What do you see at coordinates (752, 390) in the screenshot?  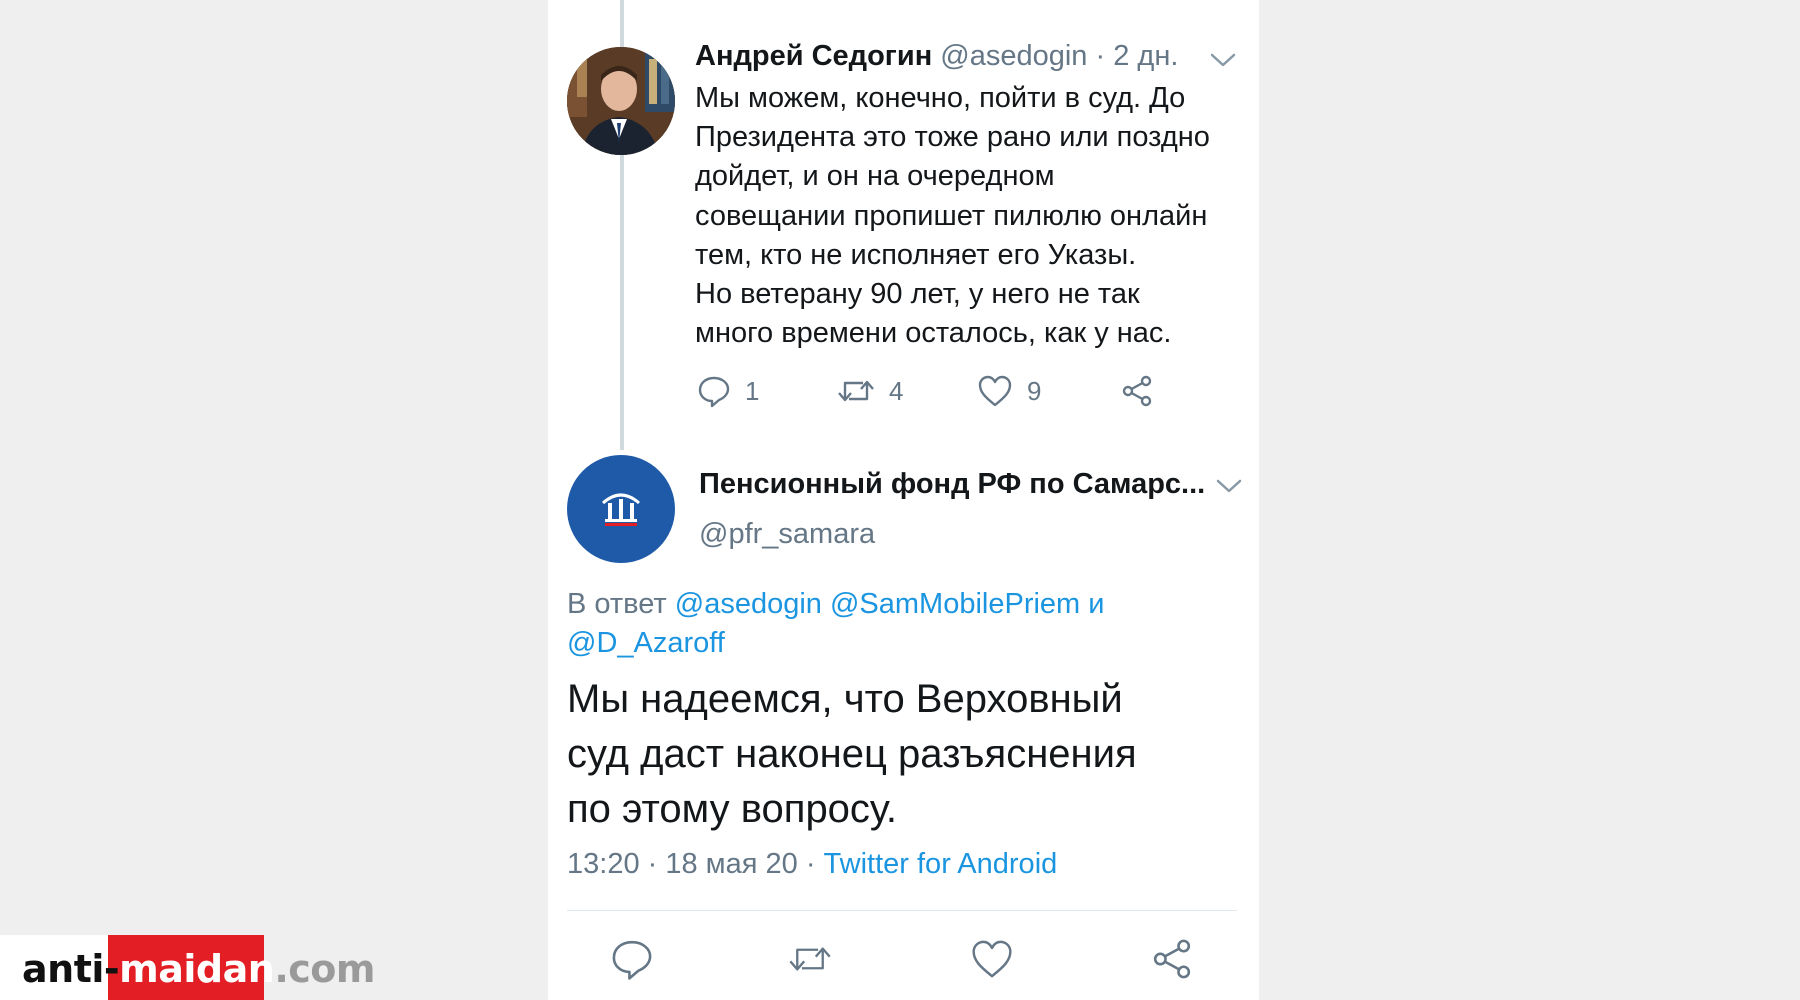 I see `reply-count: 1` at bounding box center [752, 390].